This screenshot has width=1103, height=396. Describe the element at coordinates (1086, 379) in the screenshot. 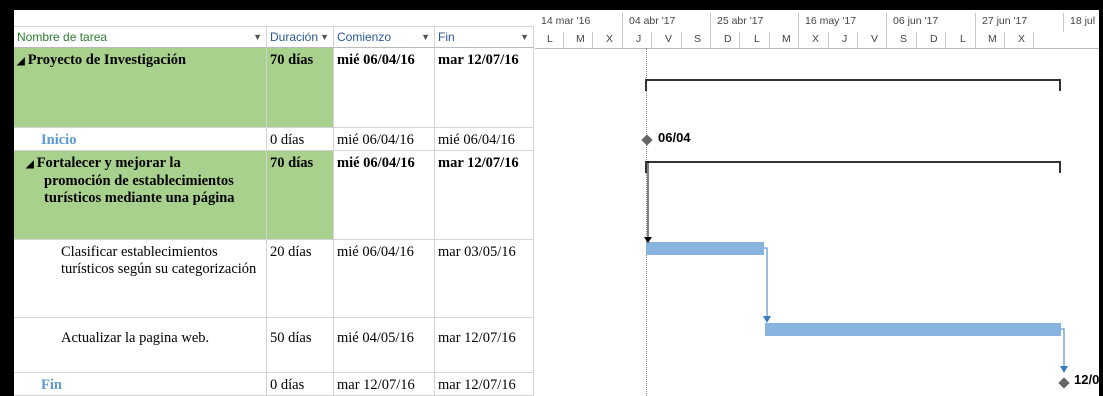

I see `milestone-end-label: 12/07` at that location.